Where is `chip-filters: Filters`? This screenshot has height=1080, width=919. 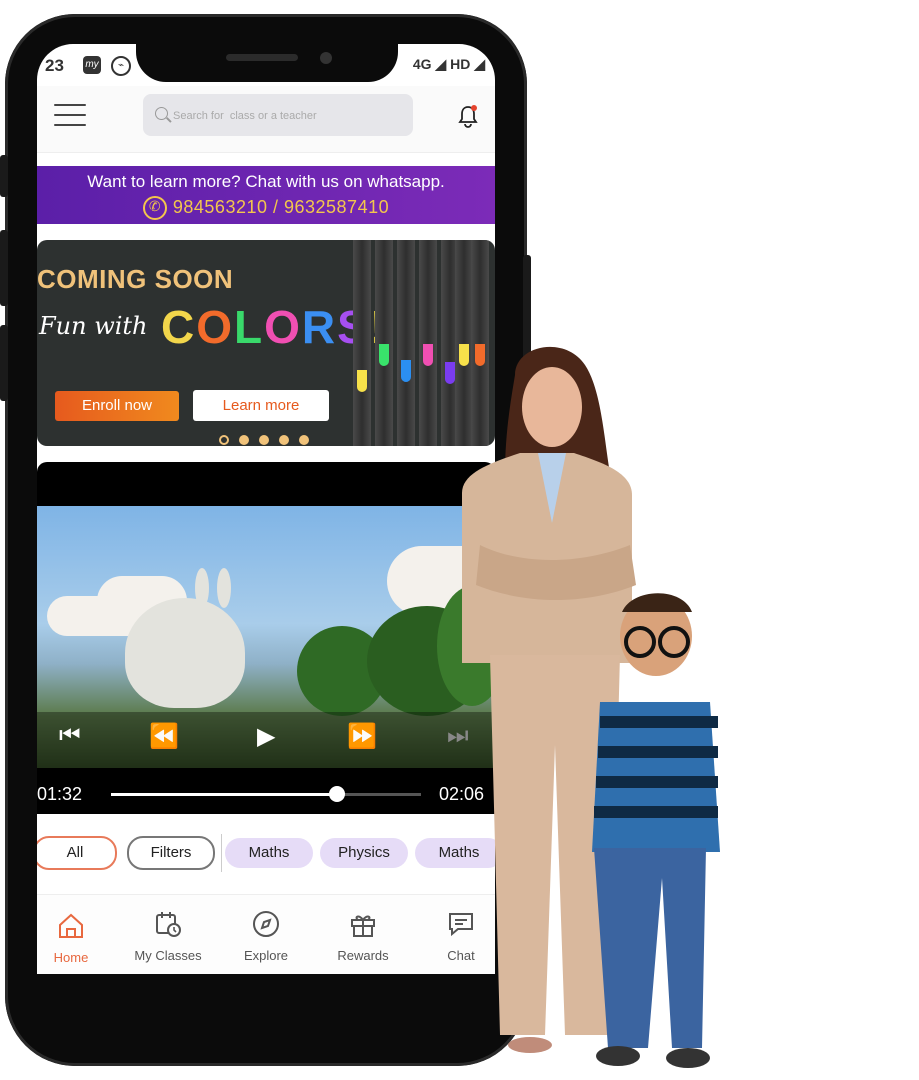
chip-filters: Filters is located at coordinates (171, 853).